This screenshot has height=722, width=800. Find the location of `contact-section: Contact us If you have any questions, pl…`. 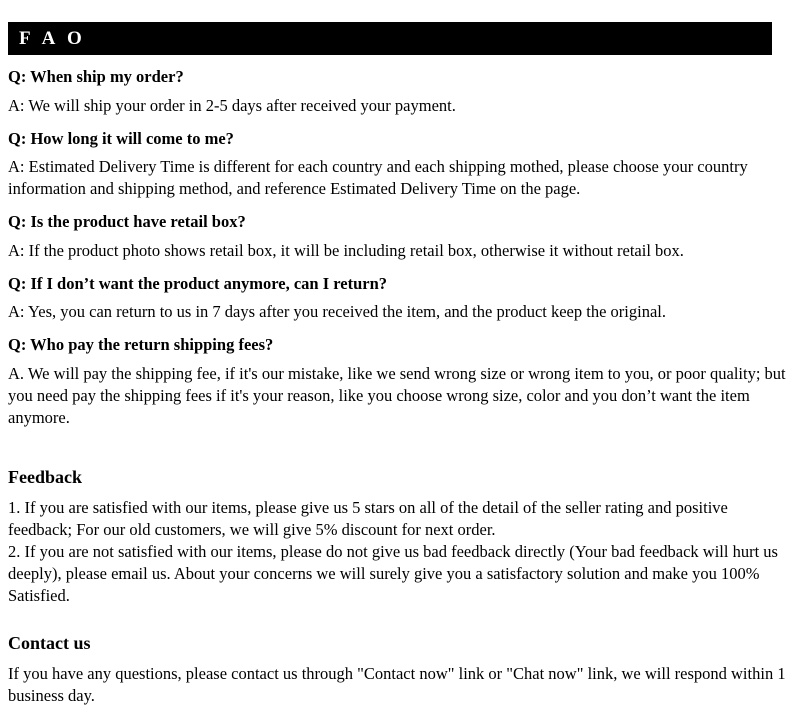

contact-section: Contact us If you have any questions, pl… is located at coordinates (400, 657).